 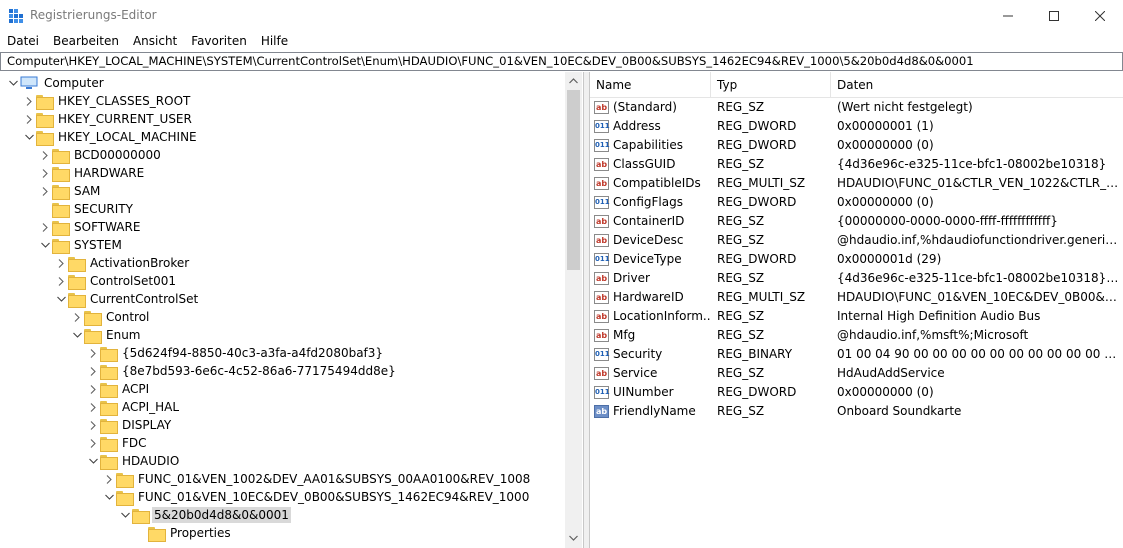 What do you see at coordinates (856, 126) in the screenshot?
I see `value-row: 011 Address REG_DWORD 0x00000001 (1)` at bounding box center [856, 126].